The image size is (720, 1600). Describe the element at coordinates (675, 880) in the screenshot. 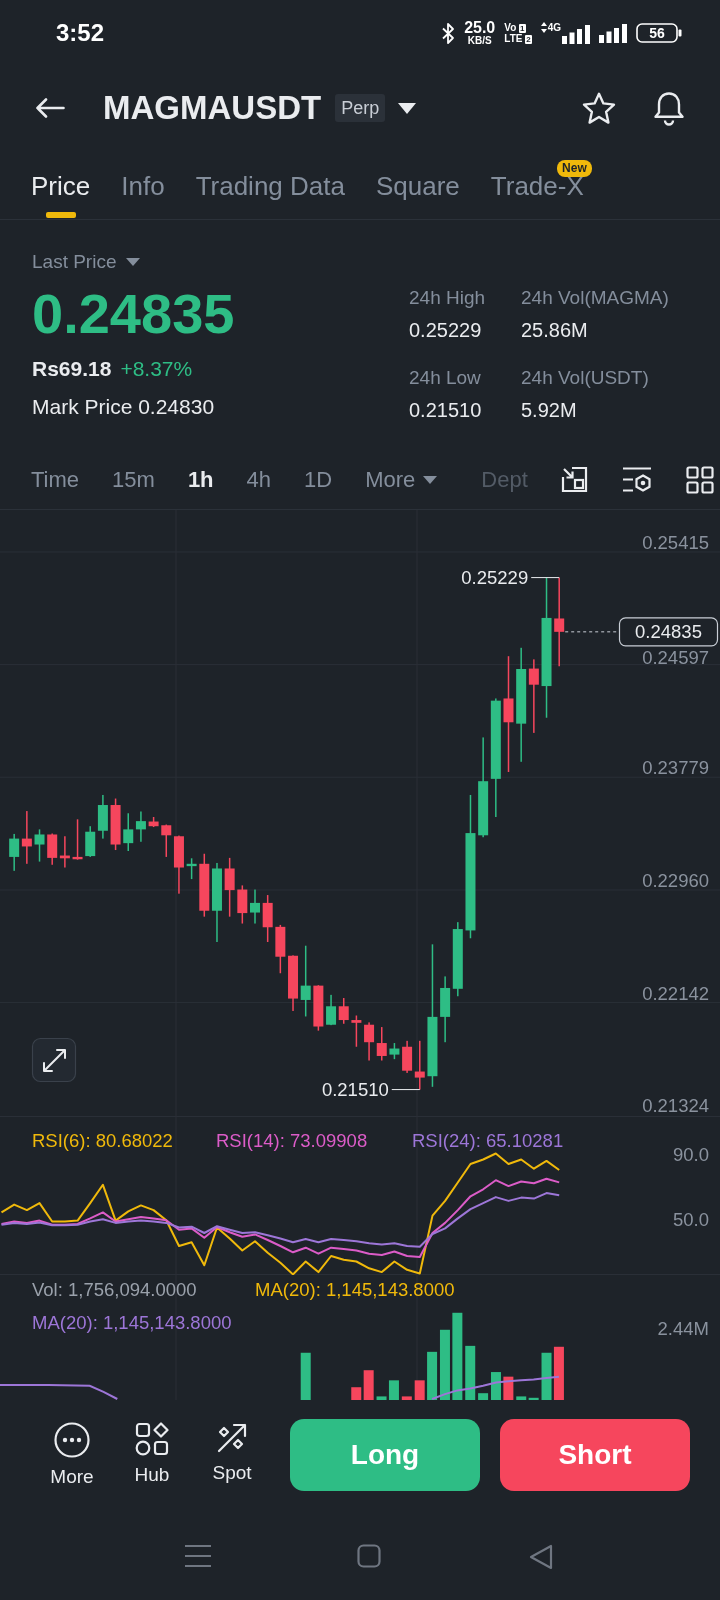

I see `price-axis-label: 0.22960` at that location.